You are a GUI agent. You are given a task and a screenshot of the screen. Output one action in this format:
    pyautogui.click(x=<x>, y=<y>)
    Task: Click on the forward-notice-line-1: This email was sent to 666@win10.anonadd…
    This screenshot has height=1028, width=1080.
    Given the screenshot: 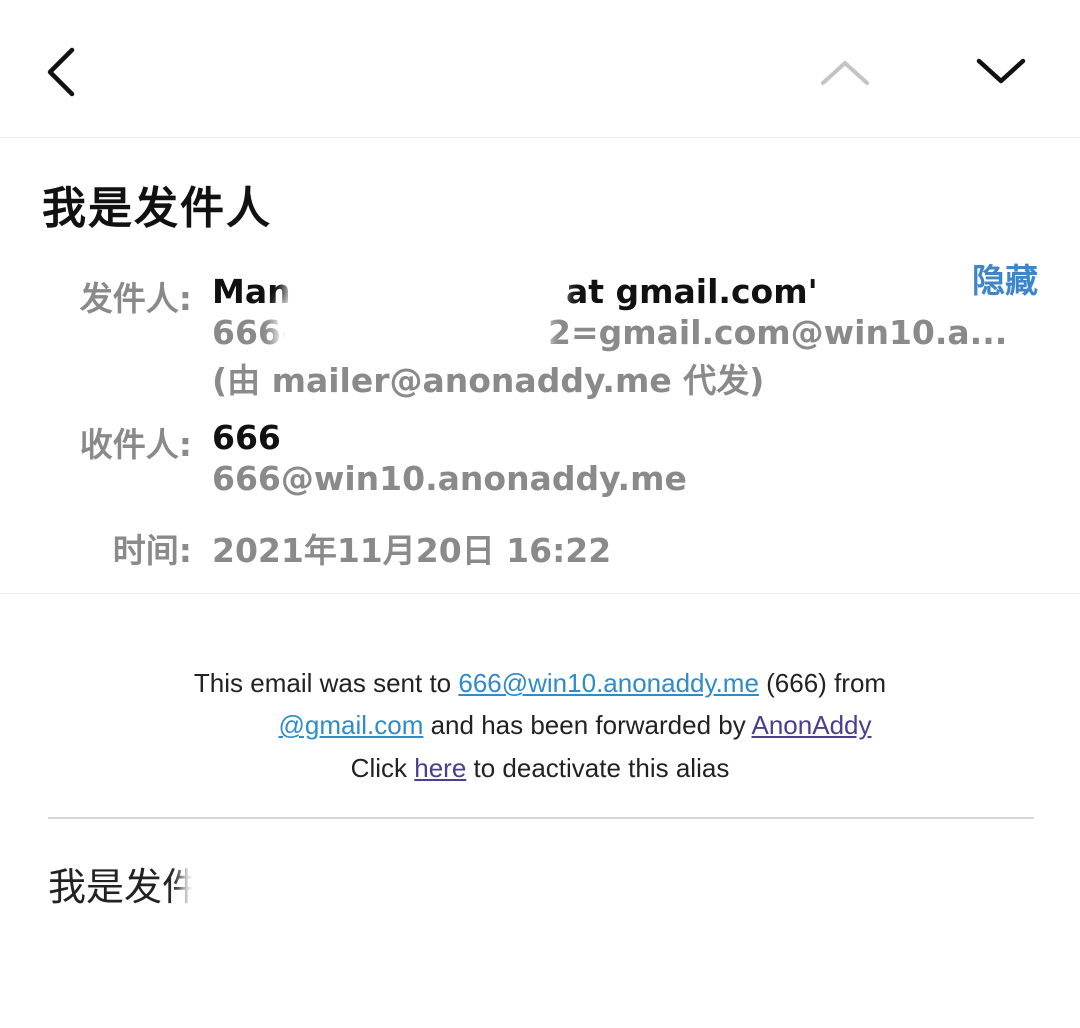 What is the action you would take?
    pyautogui.click(x=540, y=683)
    